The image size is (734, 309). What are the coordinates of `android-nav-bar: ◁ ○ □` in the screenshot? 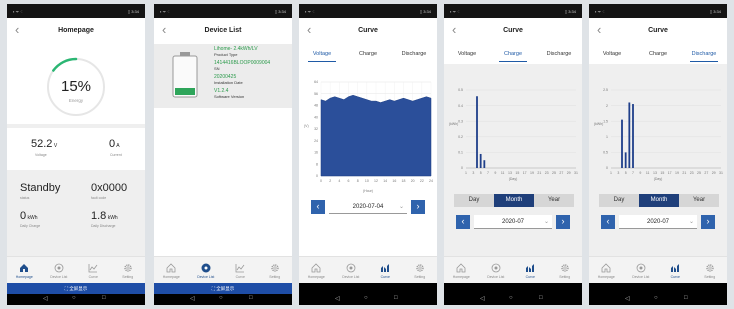 It's located at (513, 299).